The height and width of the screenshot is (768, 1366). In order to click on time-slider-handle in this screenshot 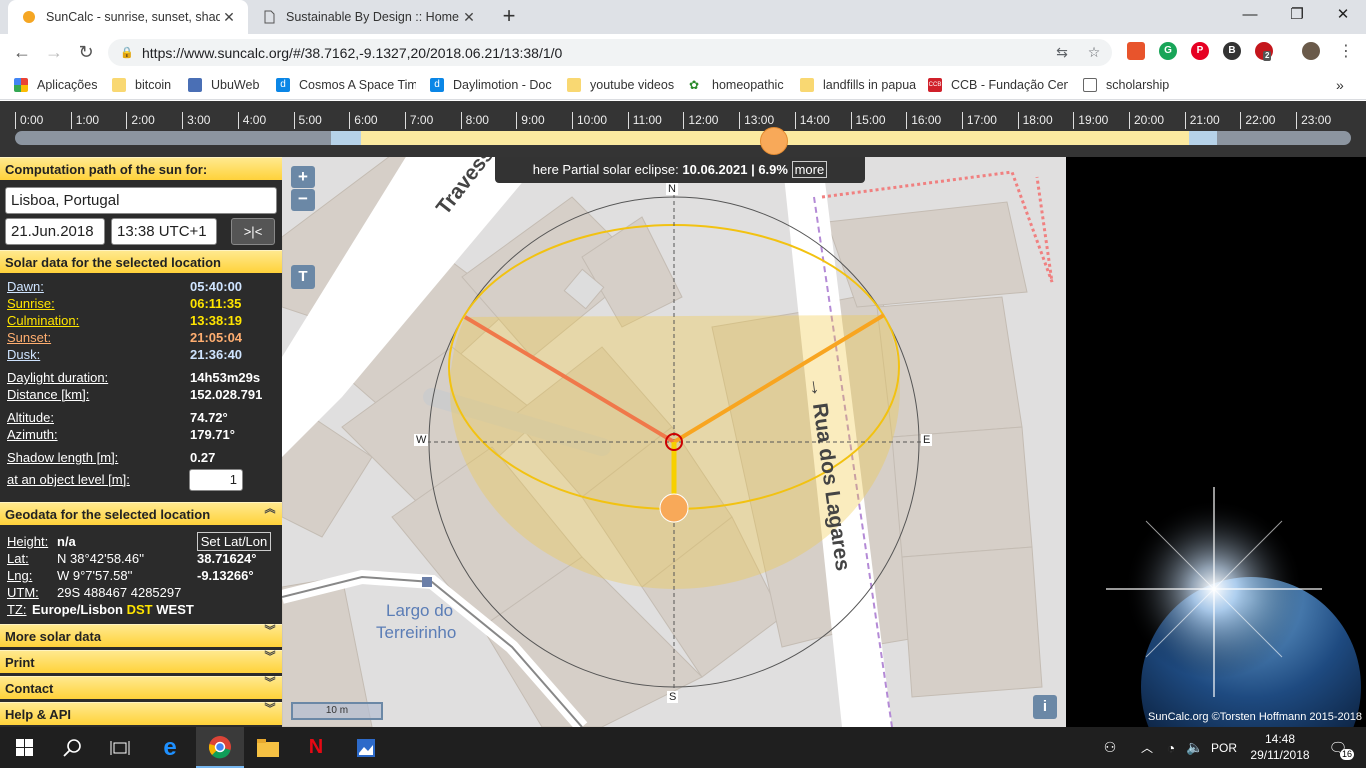, I will do `click(773, 141)`.